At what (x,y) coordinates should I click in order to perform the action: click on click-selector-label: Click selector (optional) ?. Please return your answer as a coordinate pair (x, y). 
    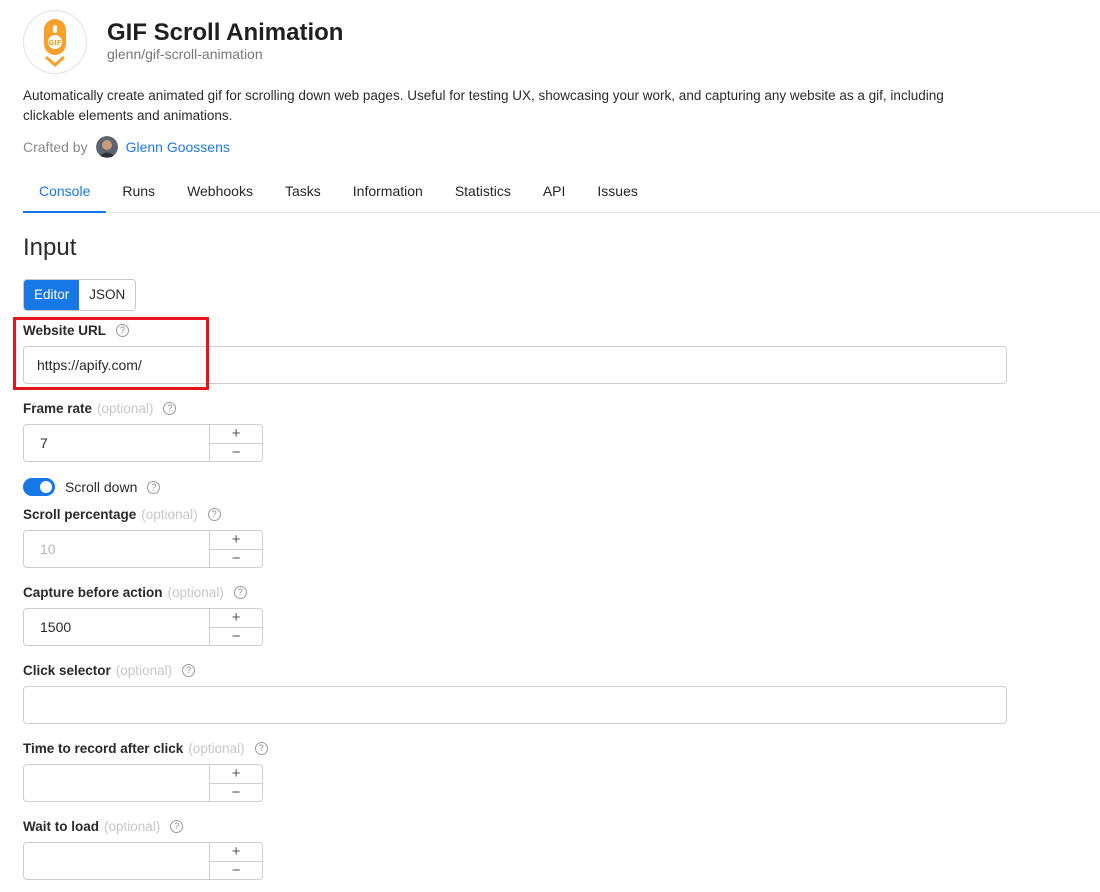
    Looking at the image, I should click on (109, 670).